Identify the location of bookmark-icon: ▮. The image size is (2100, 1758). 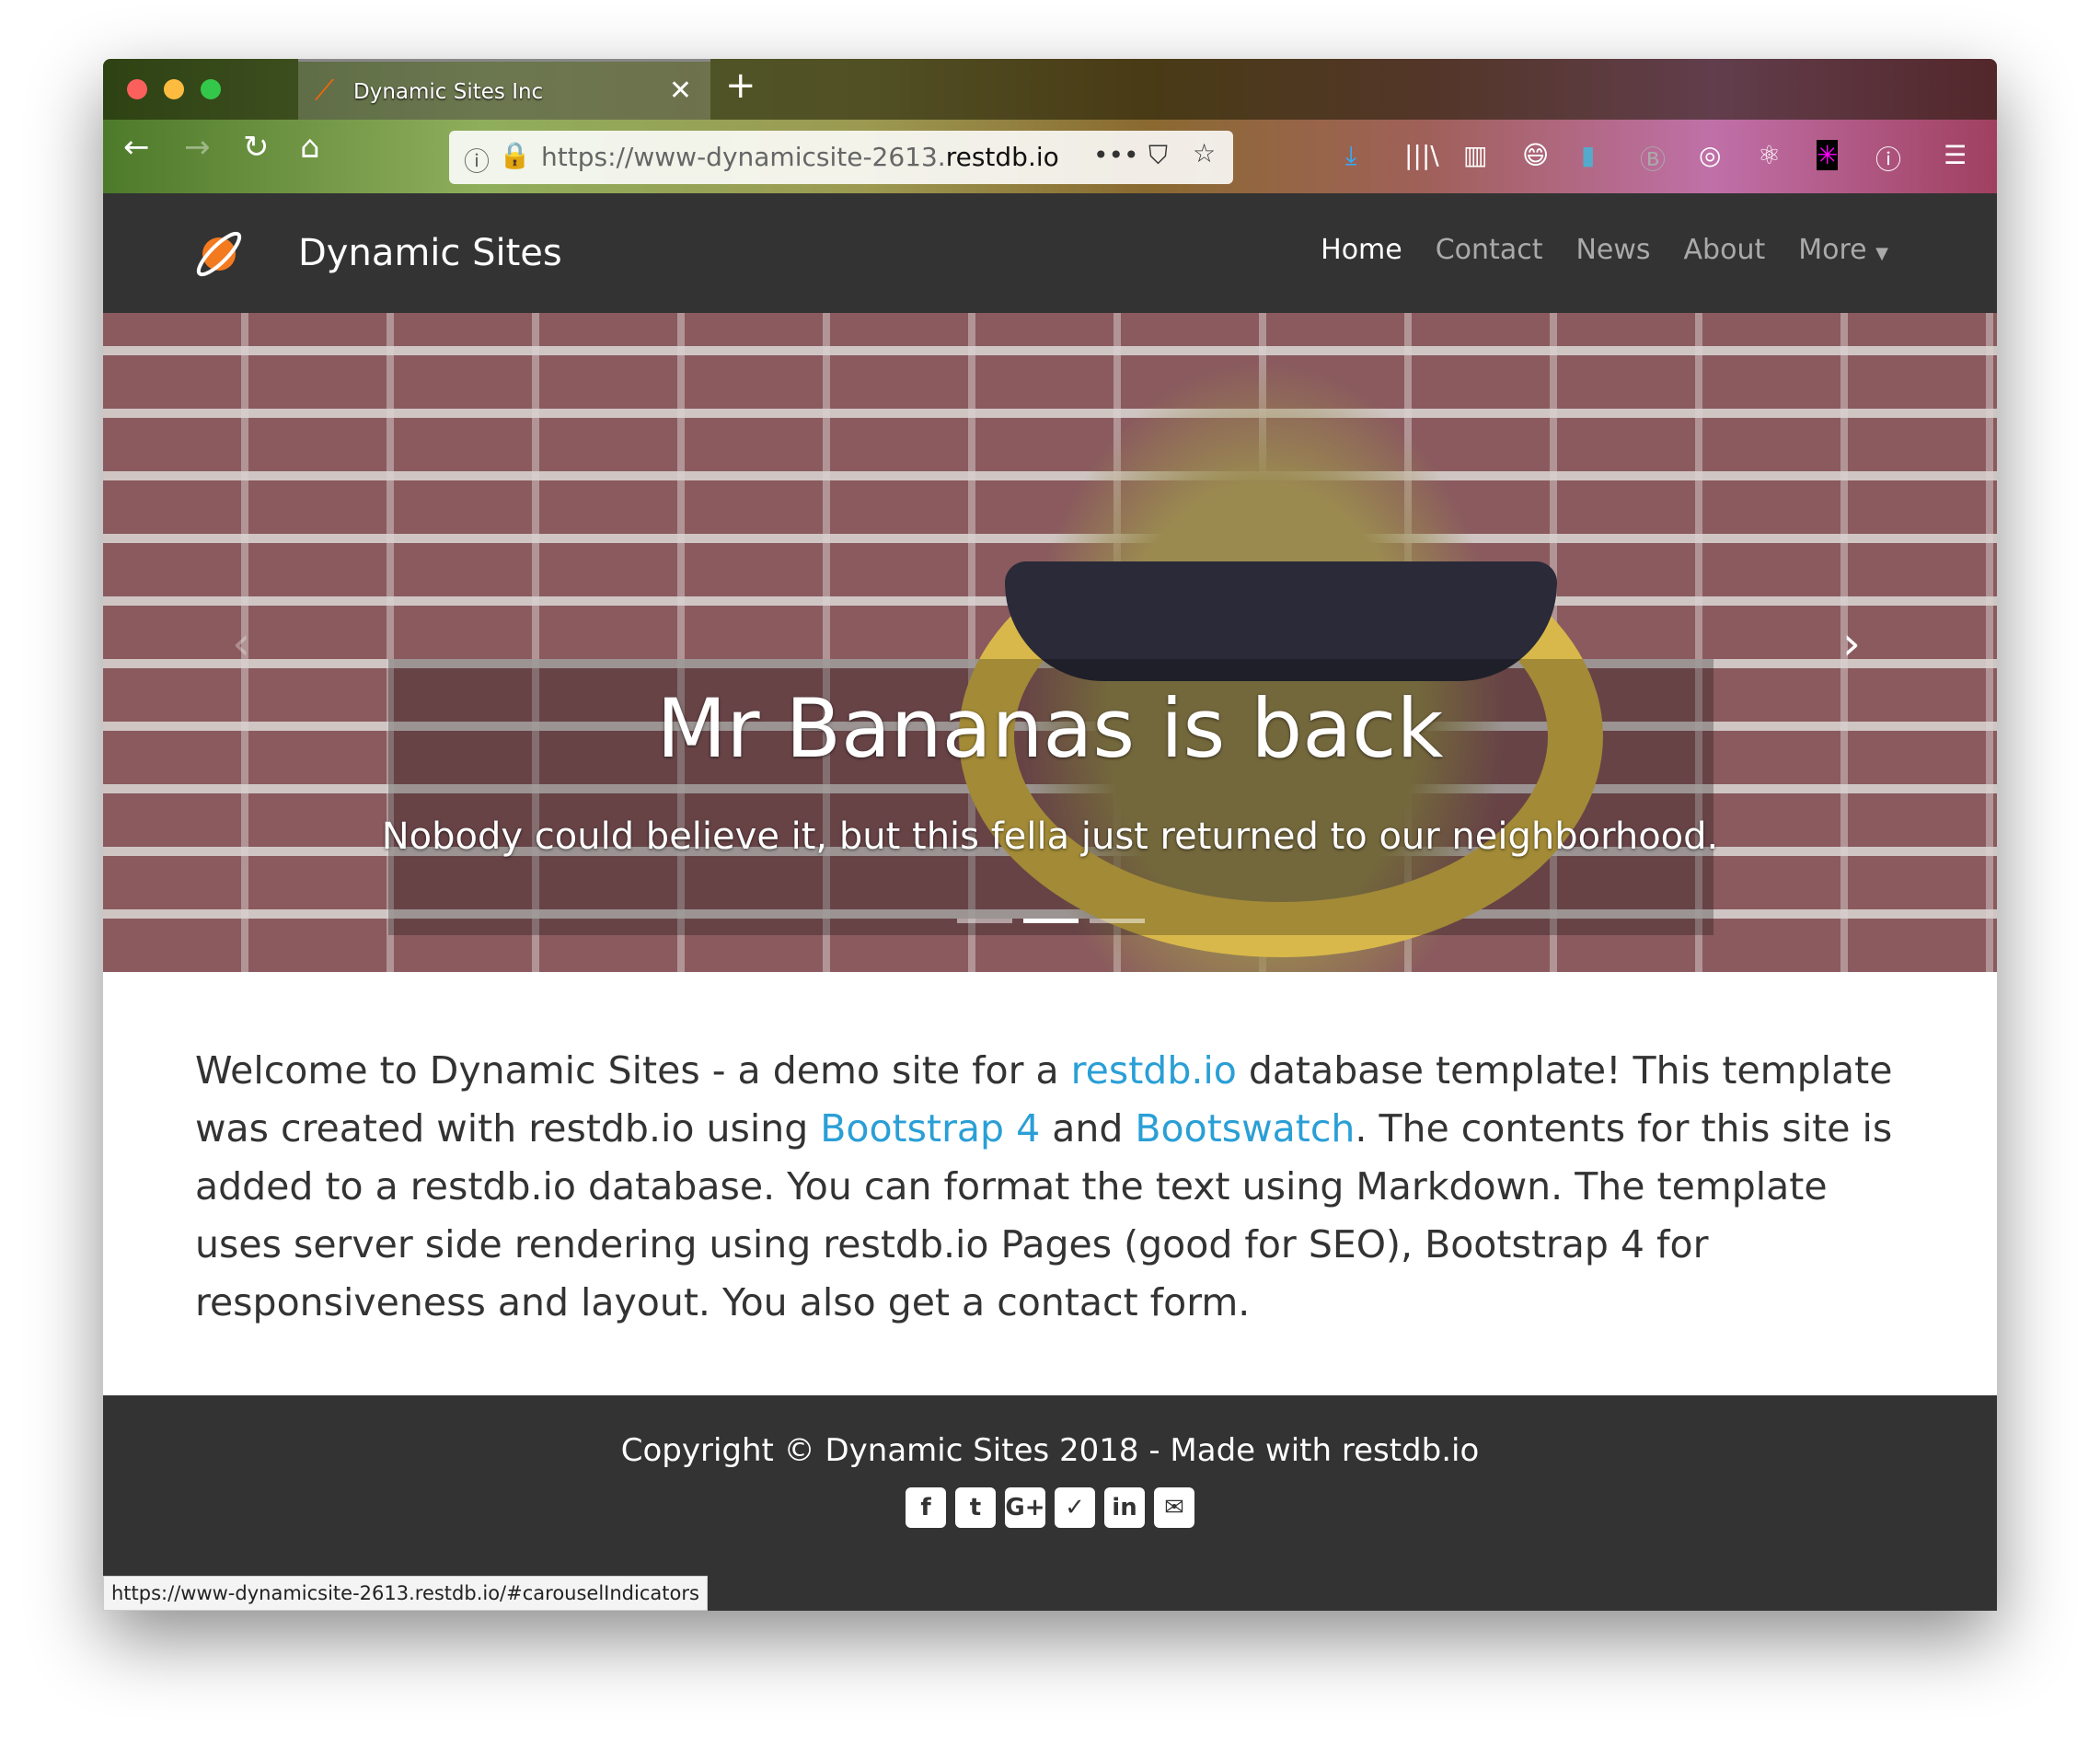
(1588, 155).